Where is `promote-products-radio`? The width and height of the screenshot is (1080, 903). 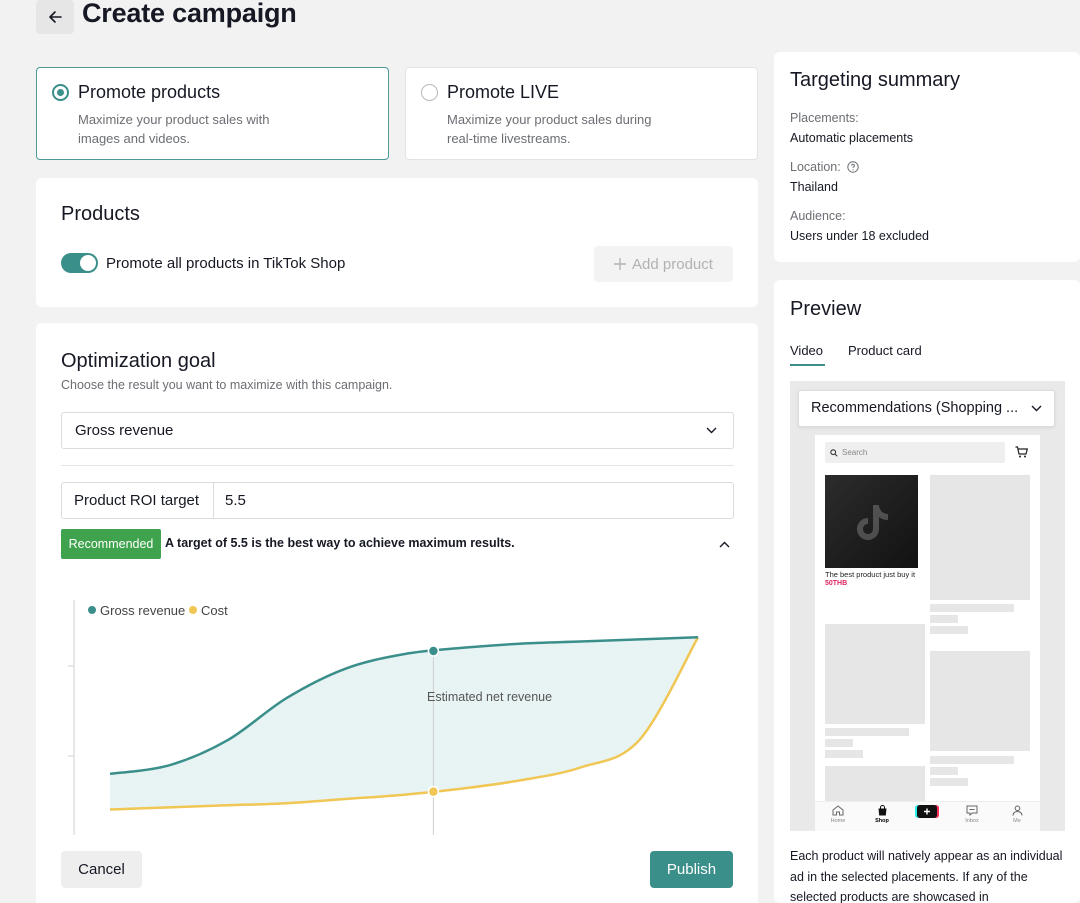 promote-products-radio is located at coordinates (60, 92).